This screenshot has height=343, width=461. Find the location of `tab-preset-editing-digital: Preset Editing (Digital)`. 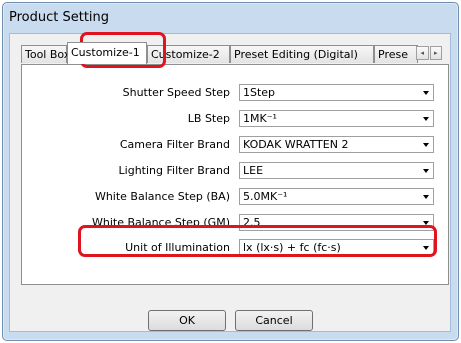

tab-preset-editing-digital: Preset Editing (Digital) is located at coordinates (302, 54).